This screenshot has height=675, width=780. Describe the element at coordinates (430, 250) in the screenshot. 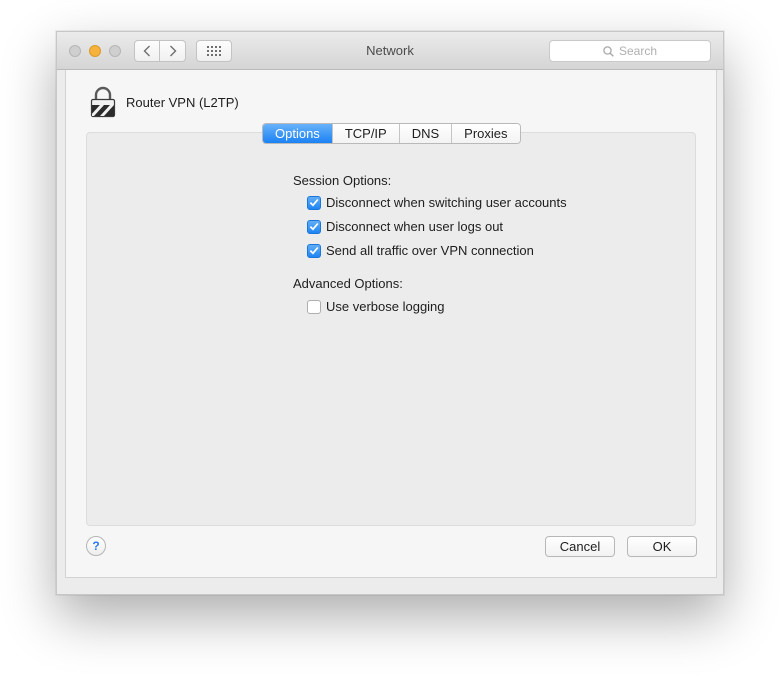

I see `checkbox-label: Send all traffic over VPN connection` at that location.